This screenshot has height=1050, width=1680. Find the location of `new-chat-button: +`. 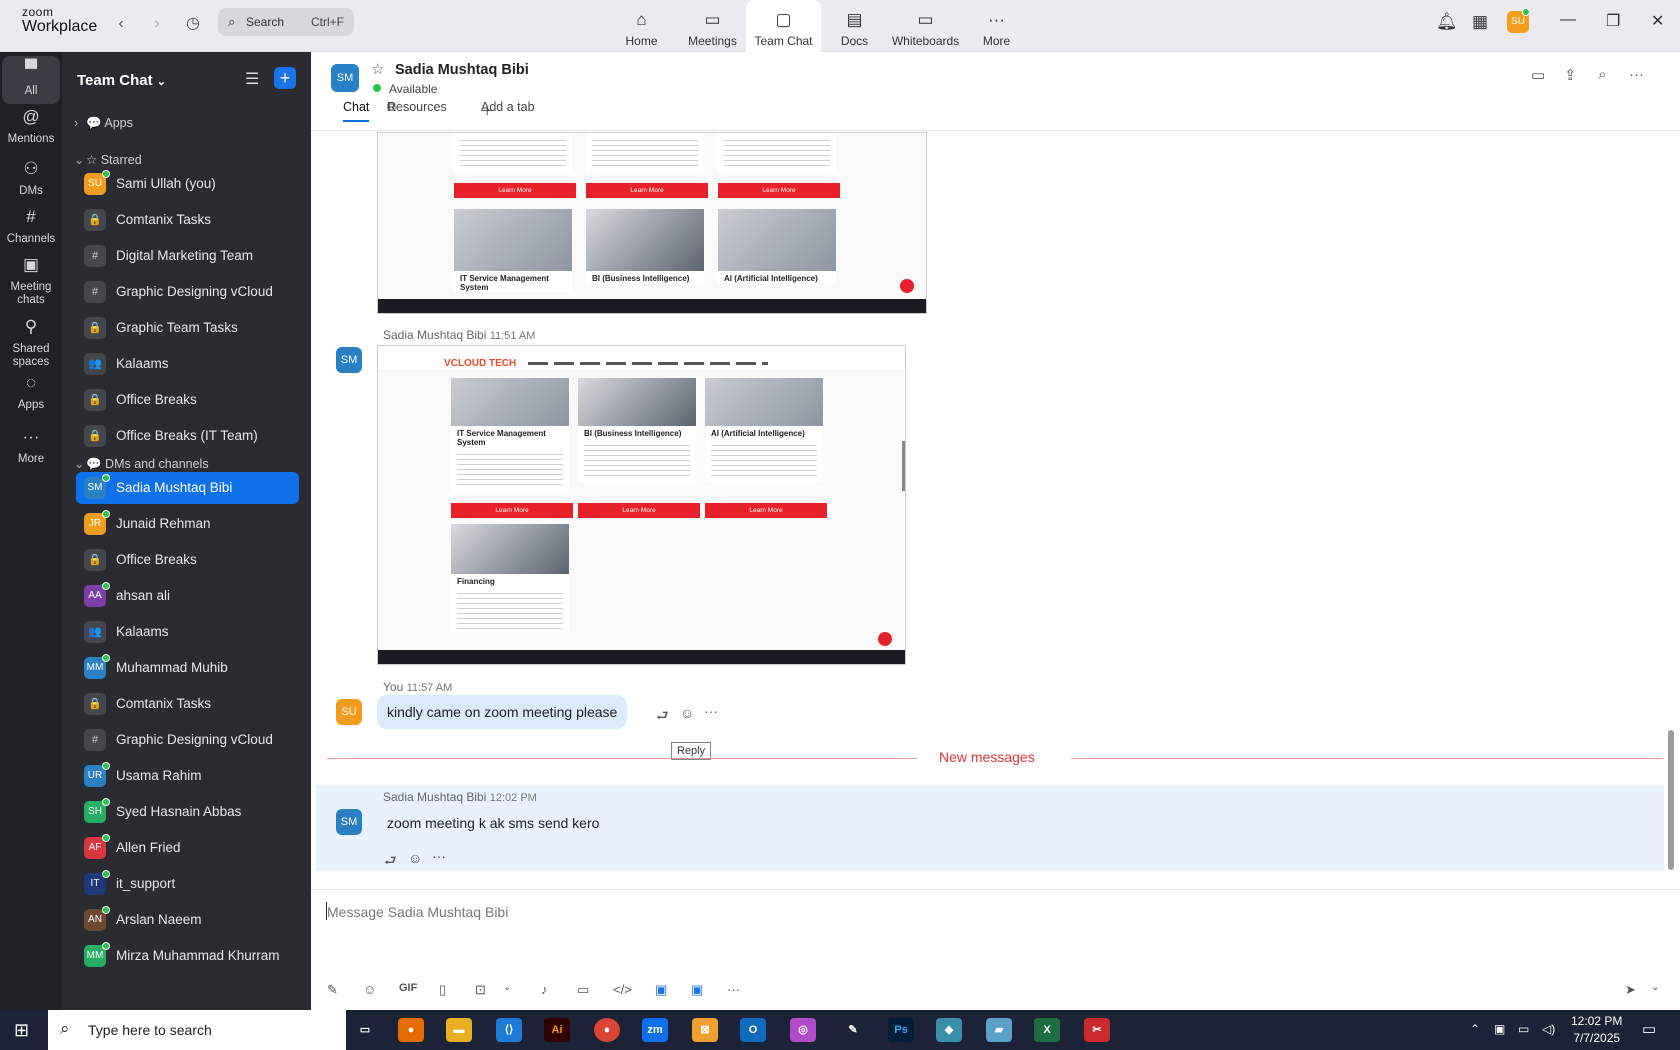

new-chat-button: + is located at coordinates (285, 78).